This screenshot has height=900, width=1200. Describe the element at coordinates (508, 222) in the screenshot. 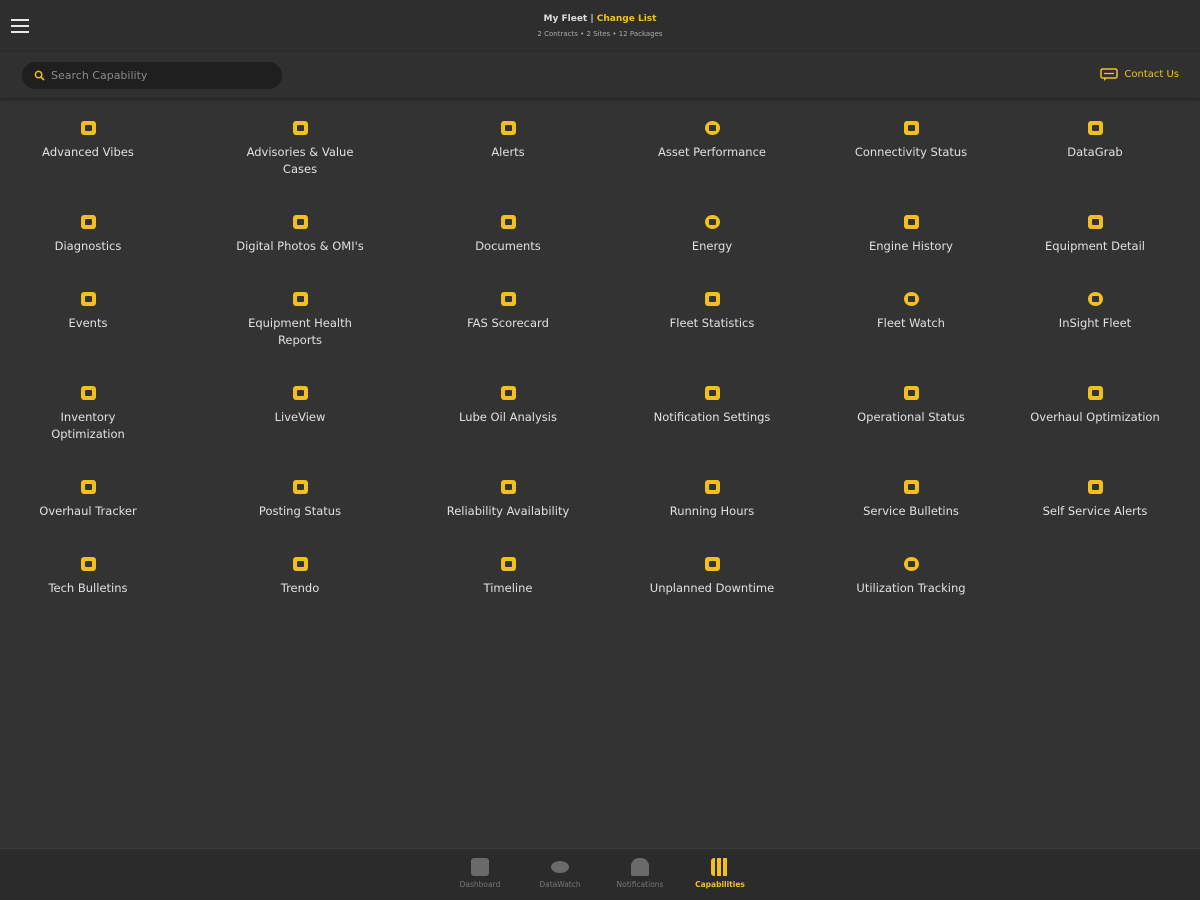

I see `documents-icon` at that location.